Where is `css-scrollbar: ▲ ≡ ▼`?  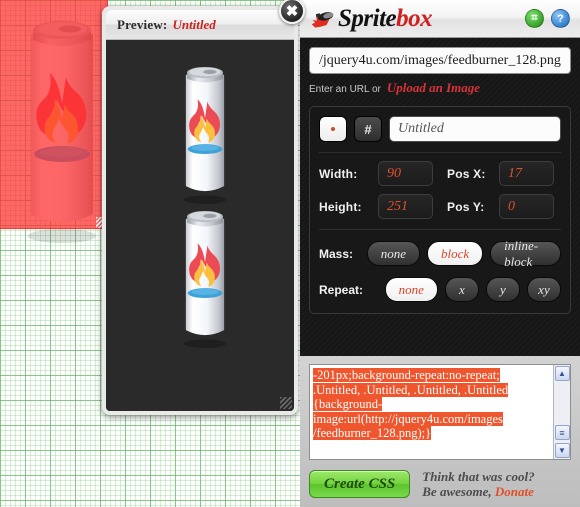
css-scrollbar: ▲ ≡ ▼ is located at coordinates (561, 412).